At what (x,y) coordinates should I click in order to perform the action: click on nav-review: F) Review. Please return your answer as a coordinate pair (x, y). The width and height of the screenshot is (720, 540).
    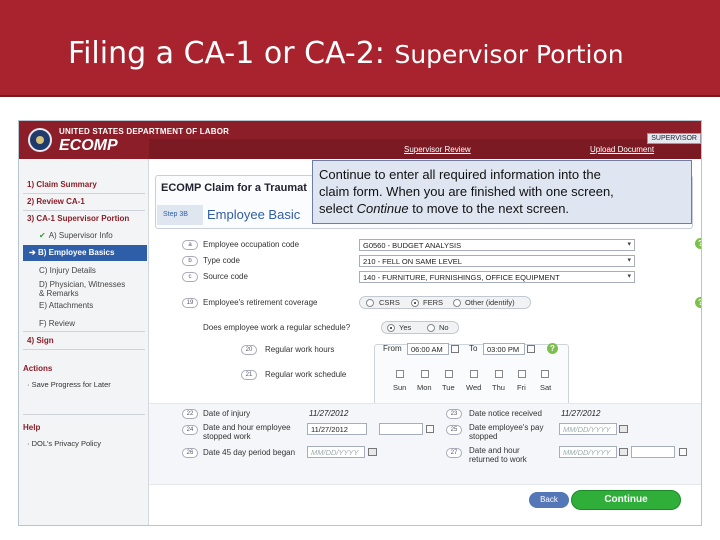
    Looking at the image, I should click on (57, 323).